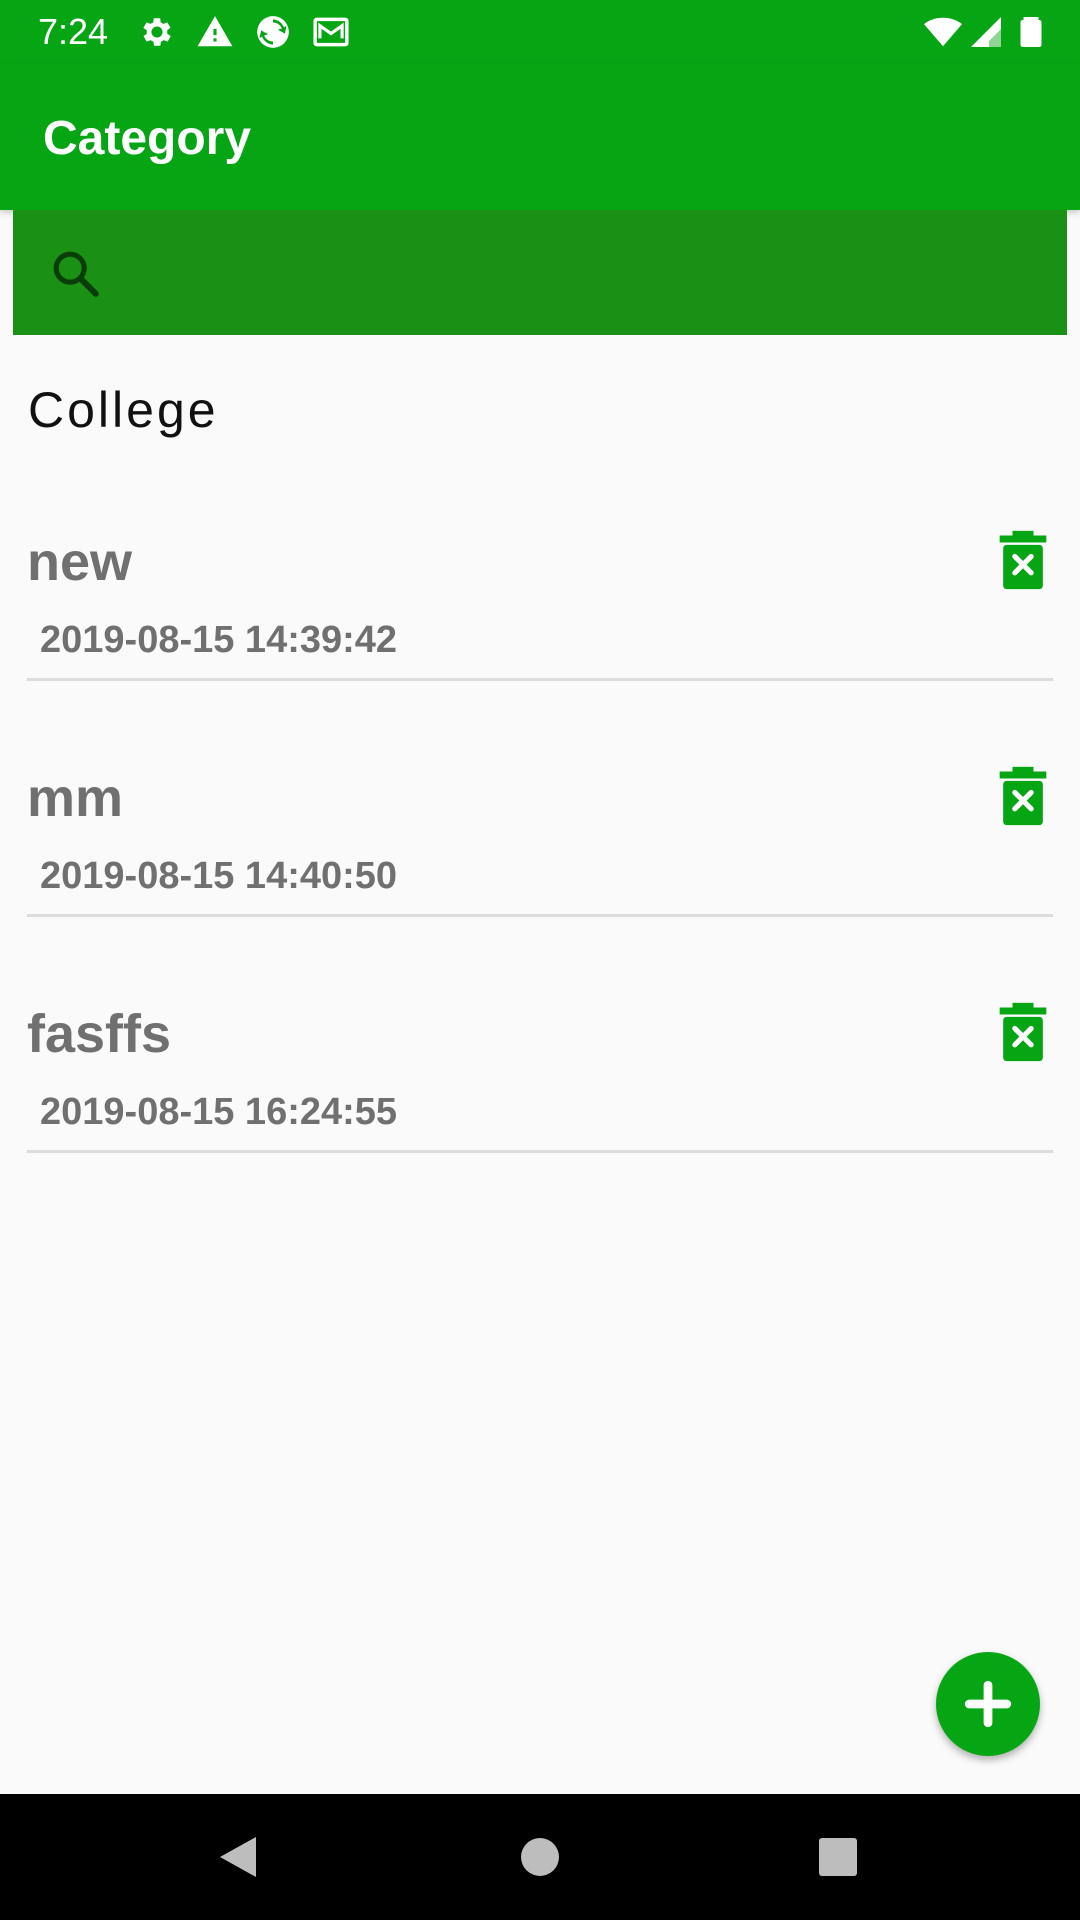  I want to click on add-category-button, so click(988, 1704).